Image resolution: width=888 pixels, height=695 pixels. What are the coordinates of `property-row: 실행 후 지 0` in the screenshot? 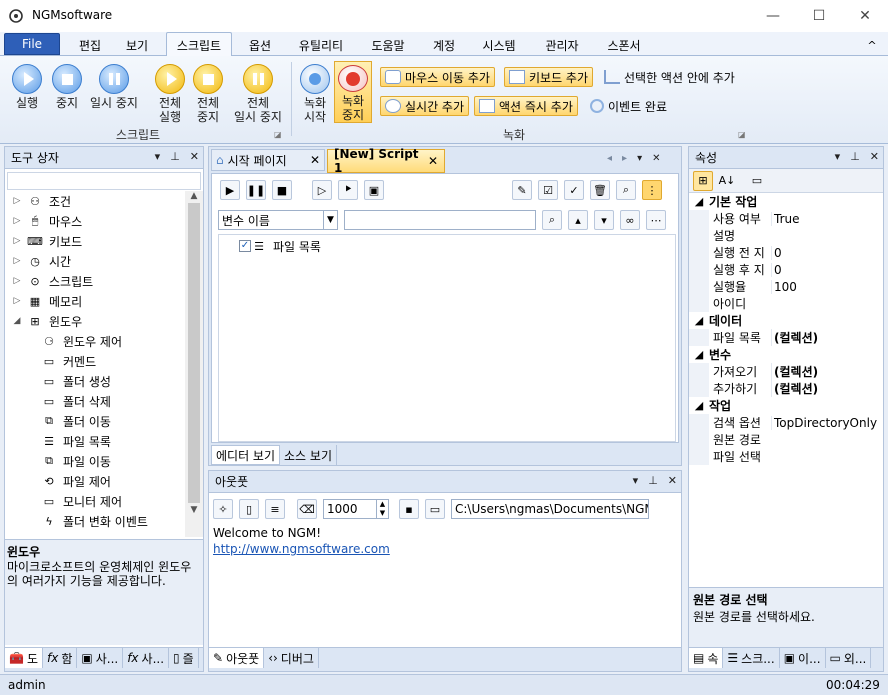 It's located at (786, 269).